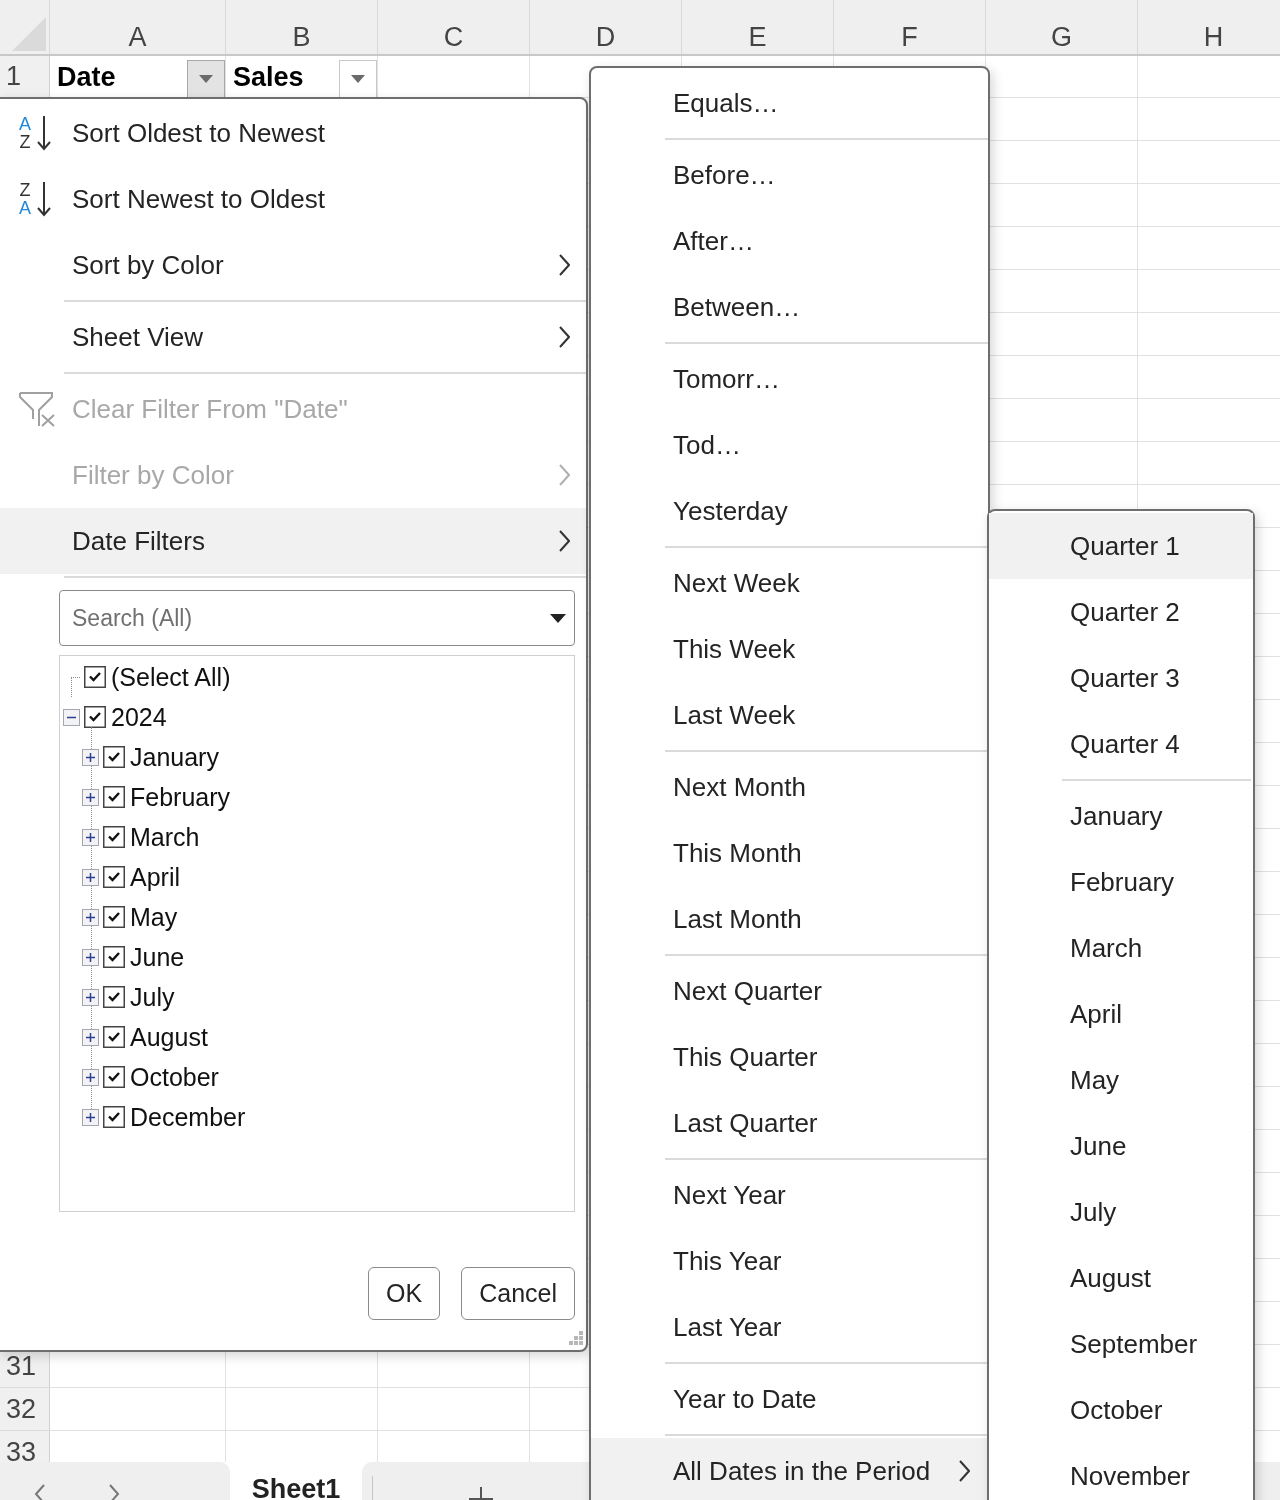  I want to click on menu-item: Quarter 4, so click(1121, 744).